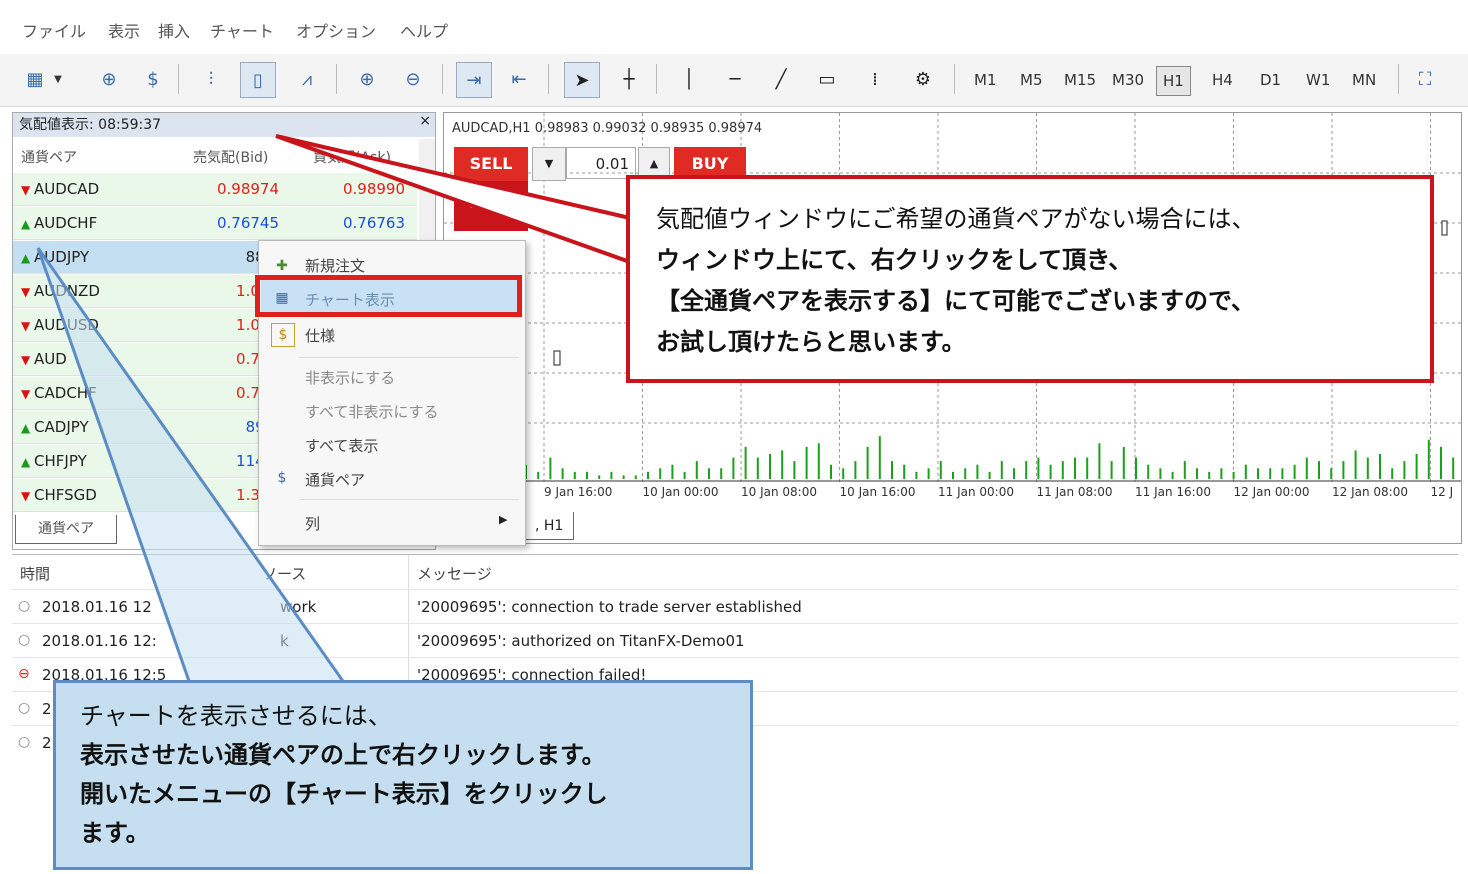  What do you see at coordinates (894, 260) in the screenshot?
I see `callout-top-line-2: ウィンドウ上にて、右クリックをして頂き、` at bounding box center [894, 260].